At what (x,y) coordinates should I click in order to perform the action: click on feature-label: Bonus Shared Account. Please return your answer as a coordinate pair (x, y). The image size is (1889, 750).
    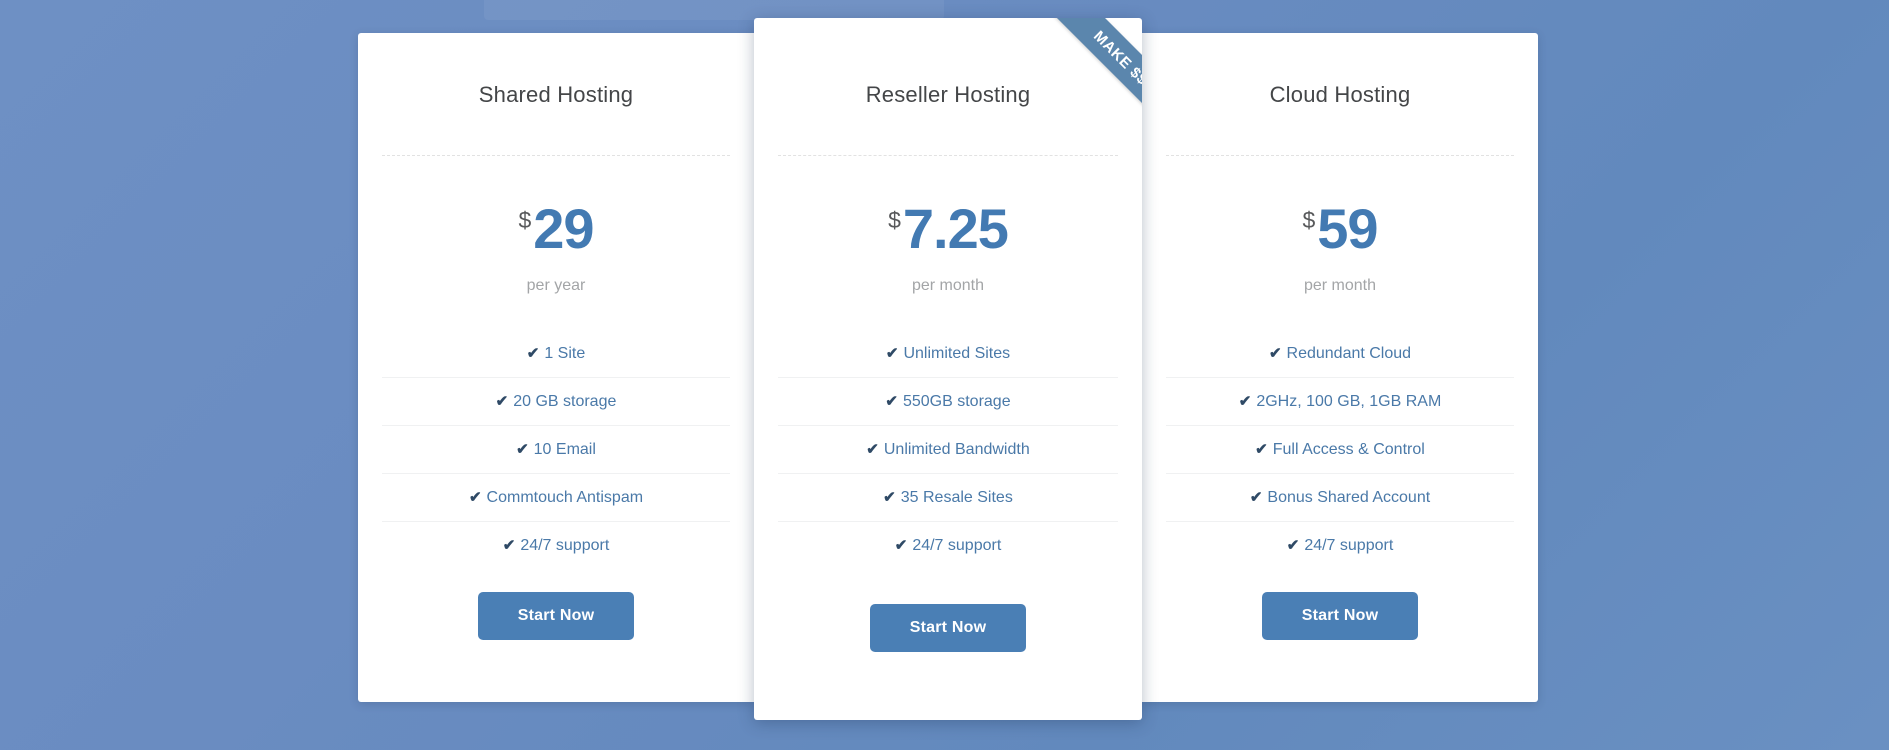
    Looking at the image, I should click on (1349, 497).